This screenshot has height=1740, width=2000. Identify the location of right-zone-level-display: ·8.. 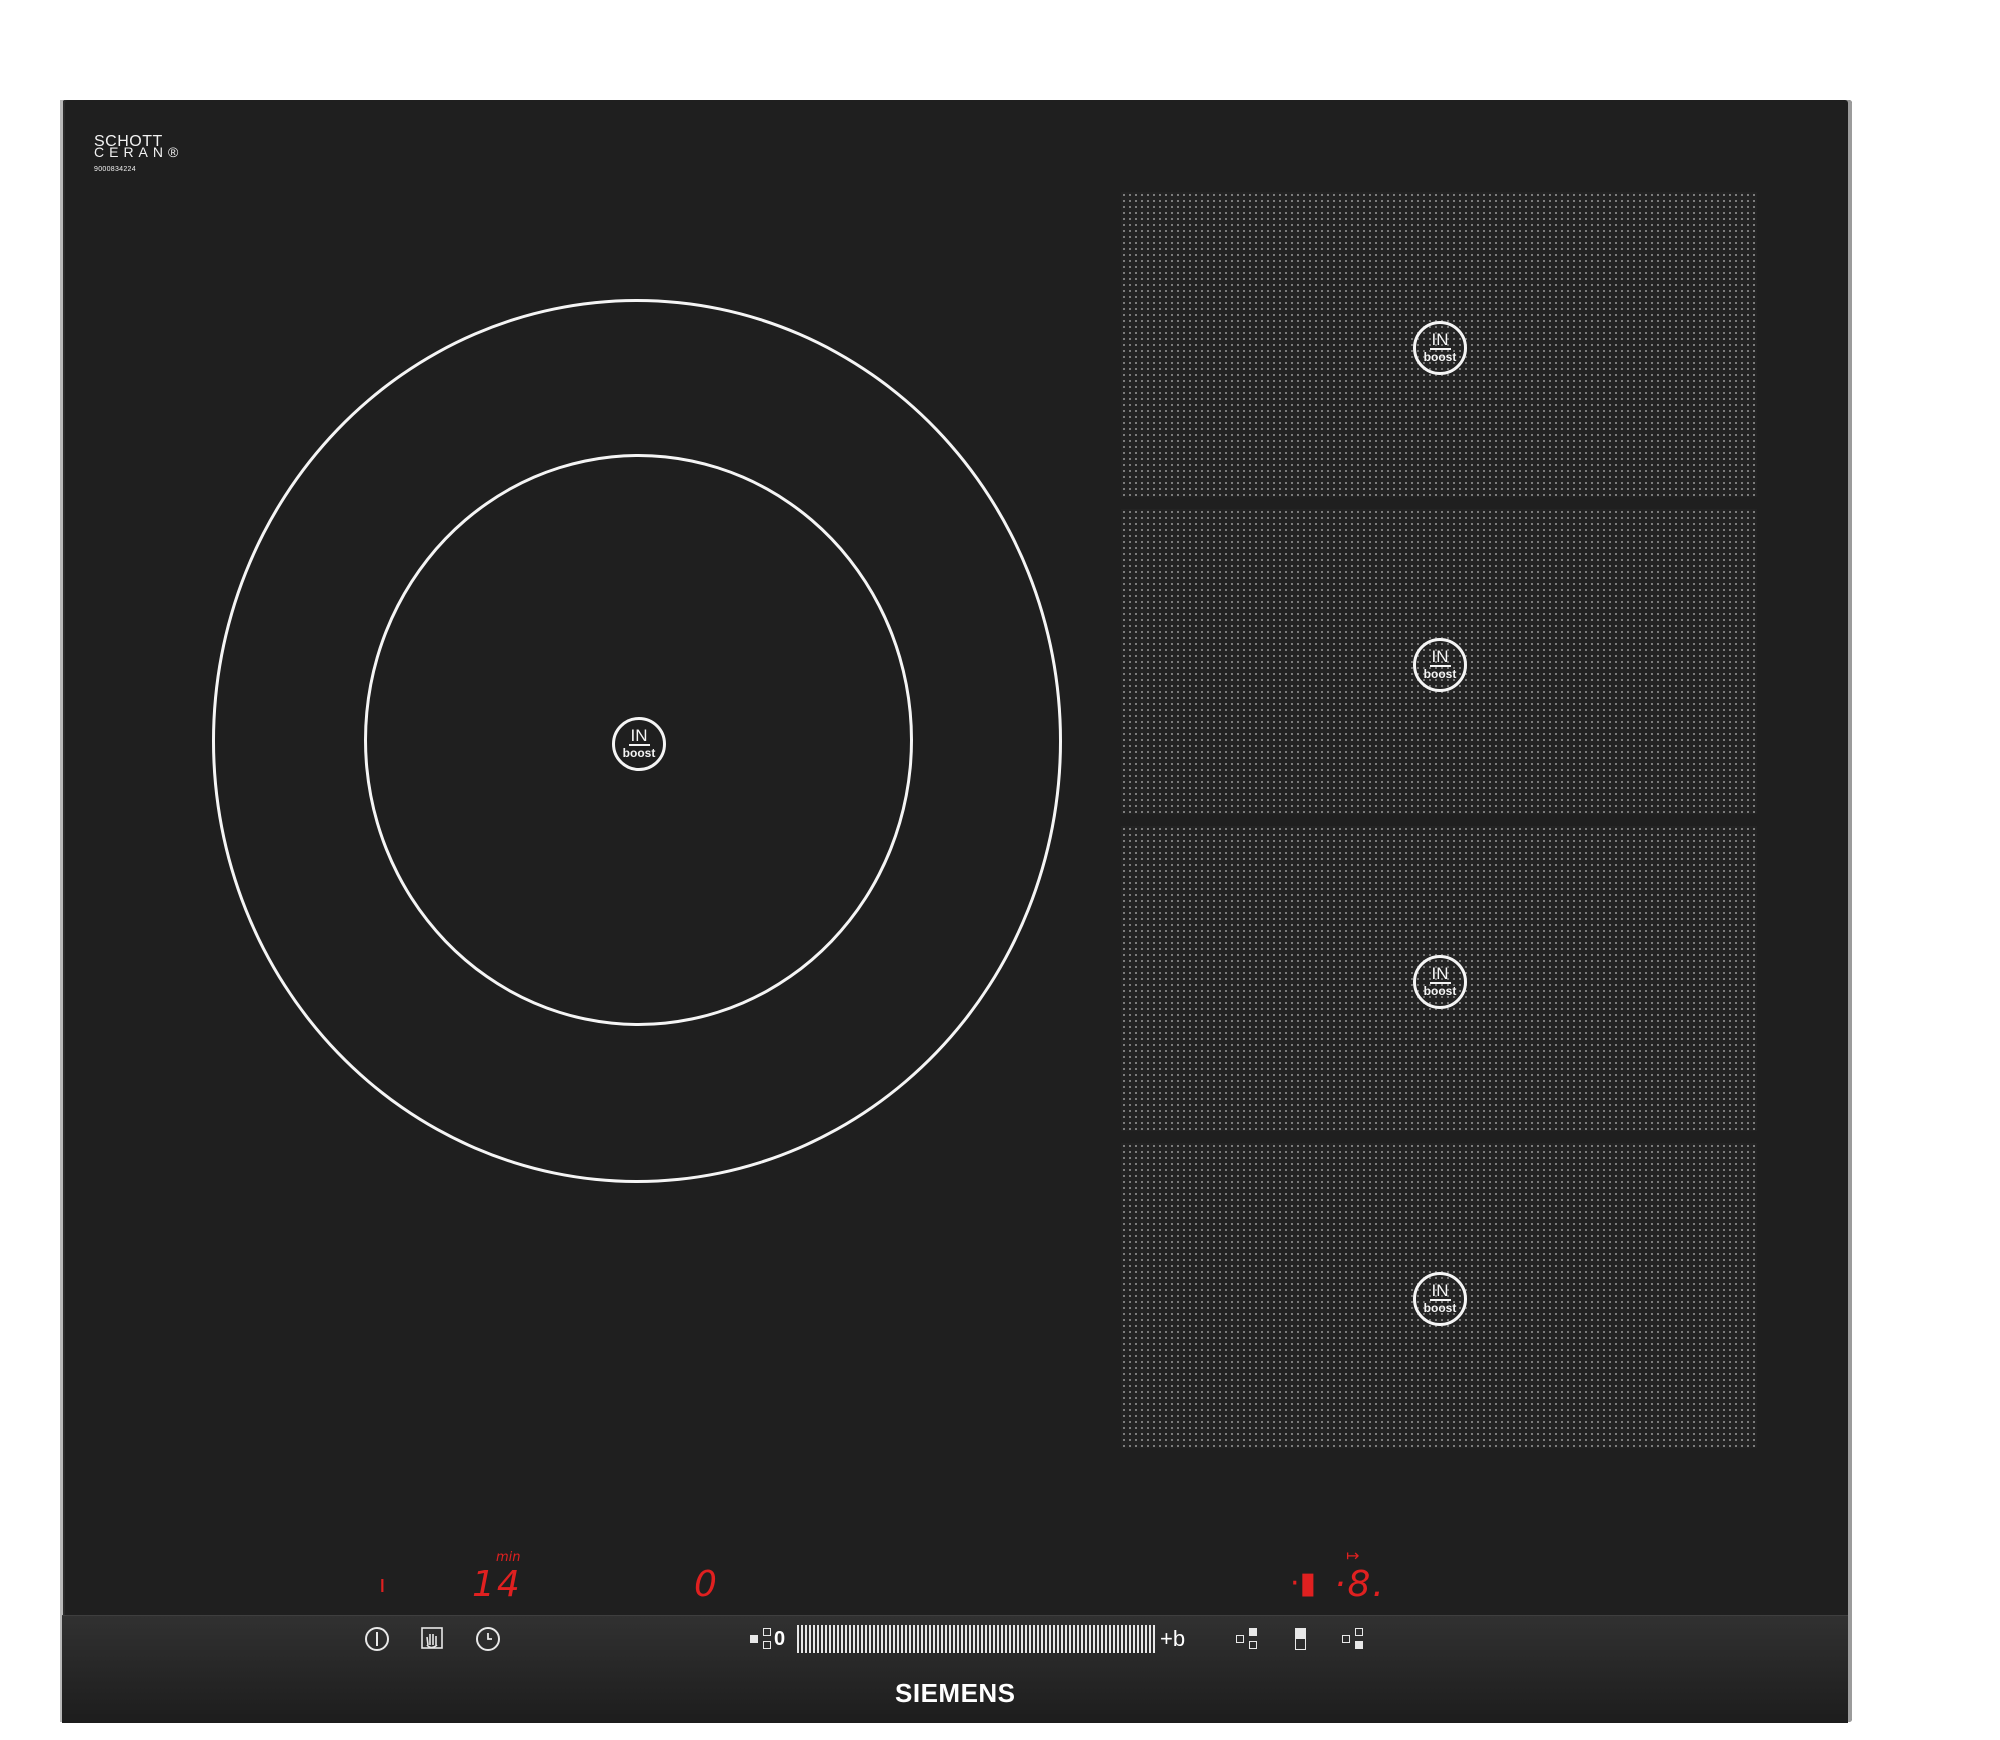
(1360, 1584).